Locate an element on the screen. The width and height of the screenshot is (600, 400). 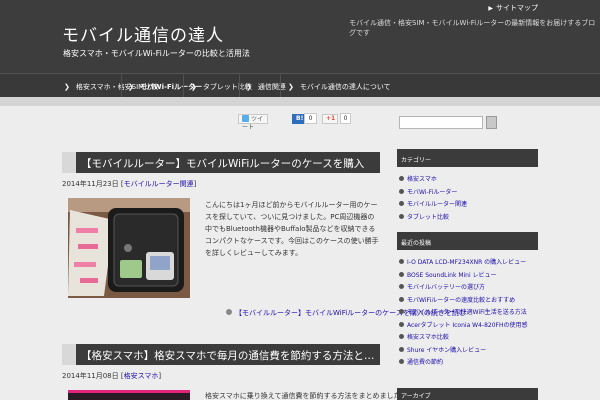
list-item: 通信費の節約 is located at coordinates (463, 363).